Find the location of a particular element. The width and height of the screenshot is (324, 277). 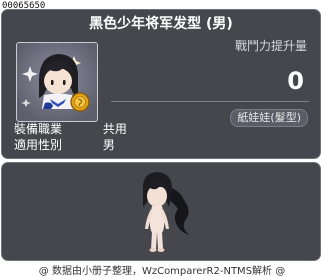

character-preview-figure is located at coordinates (166, 212).